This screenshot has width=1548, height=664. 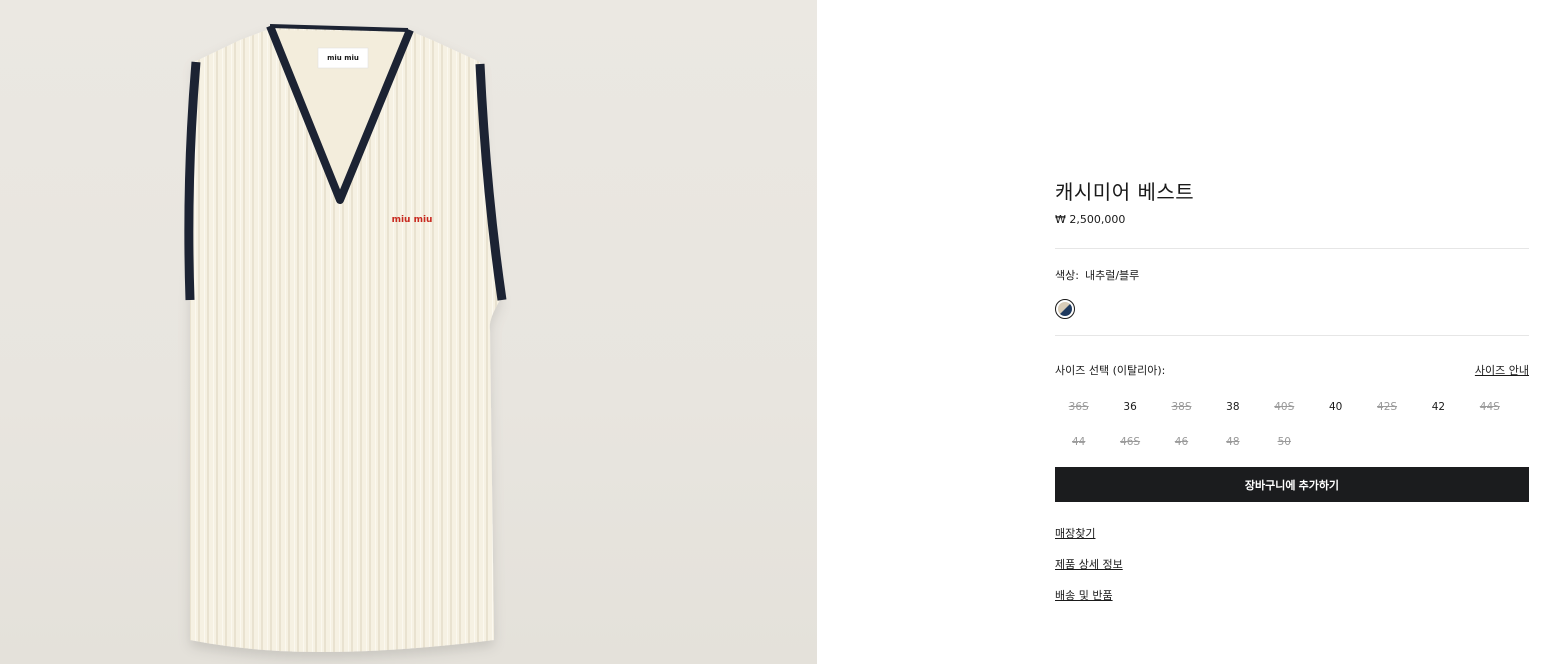 I want to click on add-to-cart-button: 장바구니에 추가하기, so click(x=1292, y=484).